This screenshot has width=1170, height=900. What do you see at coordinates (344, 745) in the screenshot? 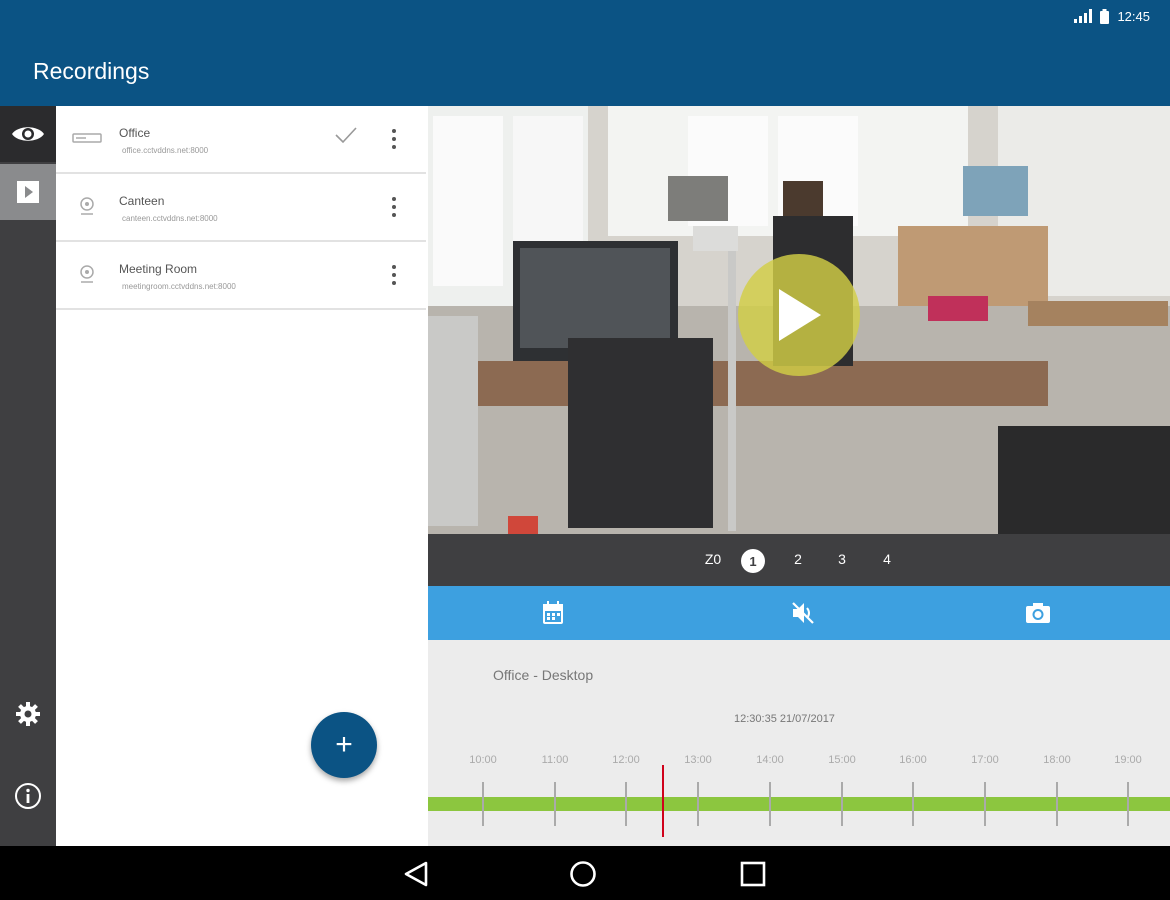
I see `add-camera-button: +` at bounding box center [344, 745].